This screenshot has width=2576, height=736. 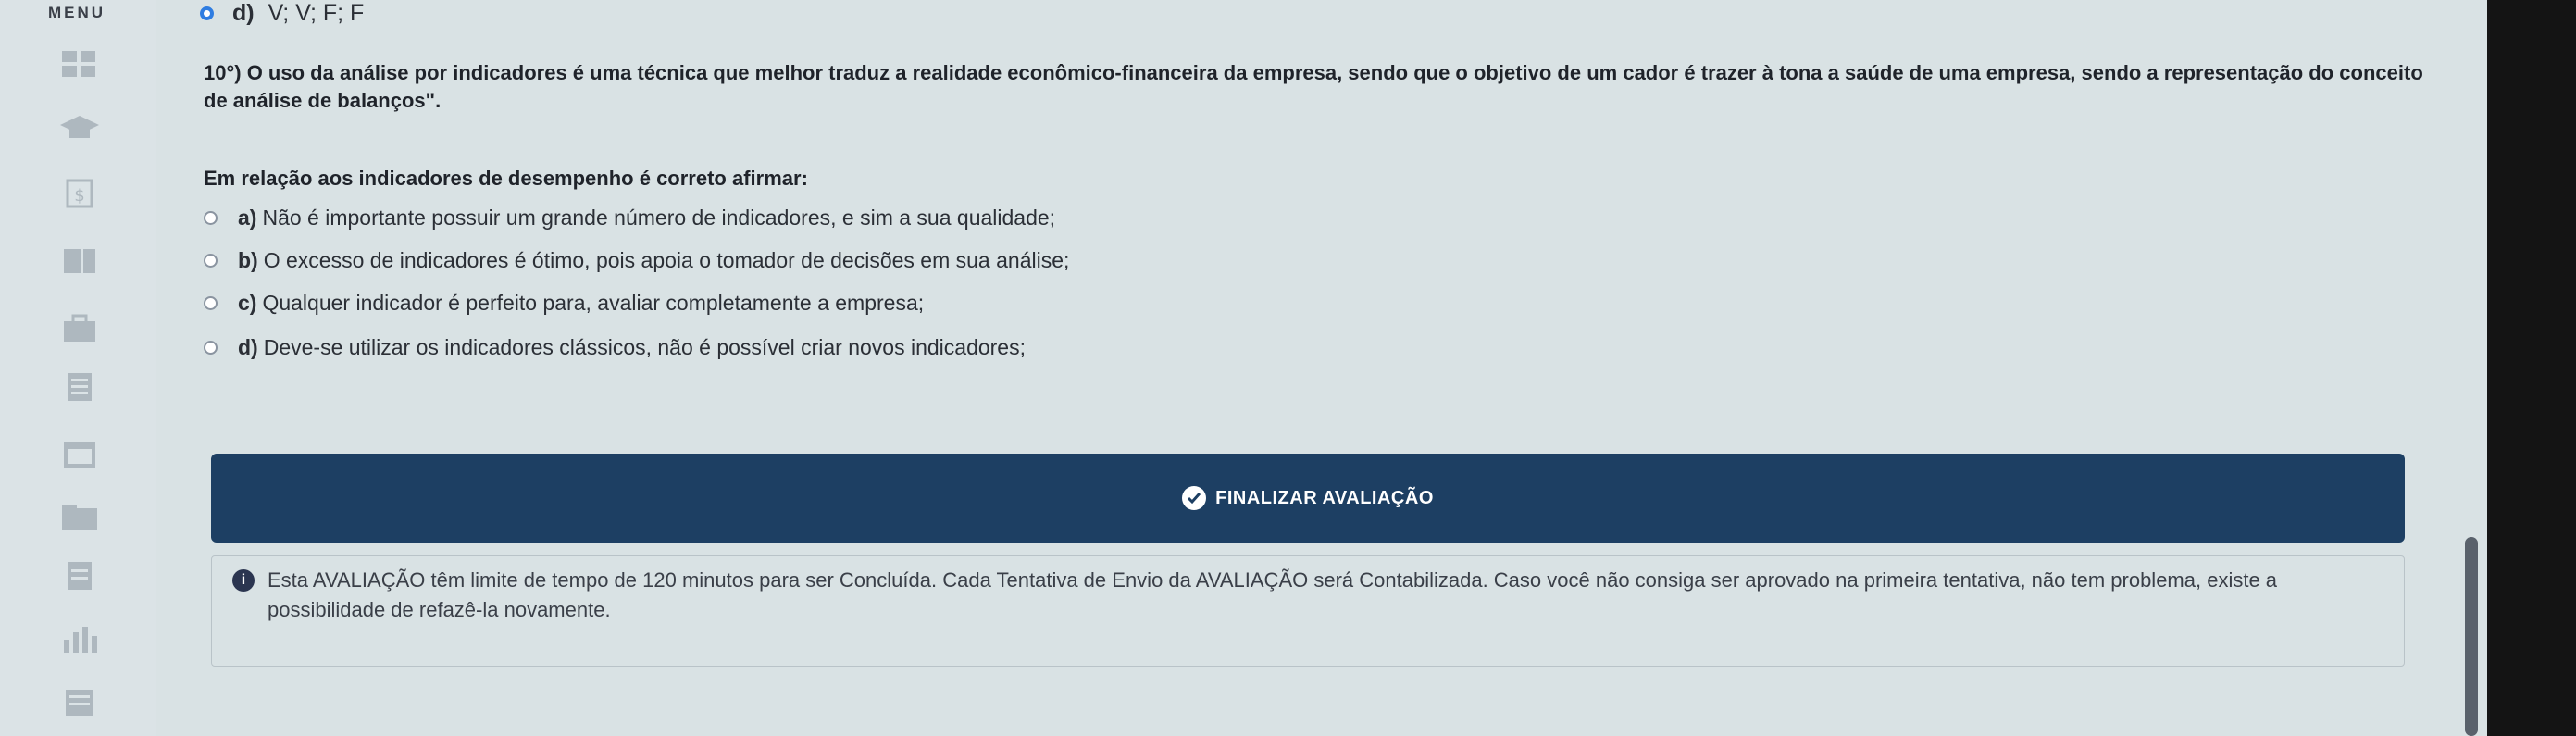 What do you see at coordinates (79, 576) in the screenshot?
I see `notes-icon` at bounding box center [79, 576].